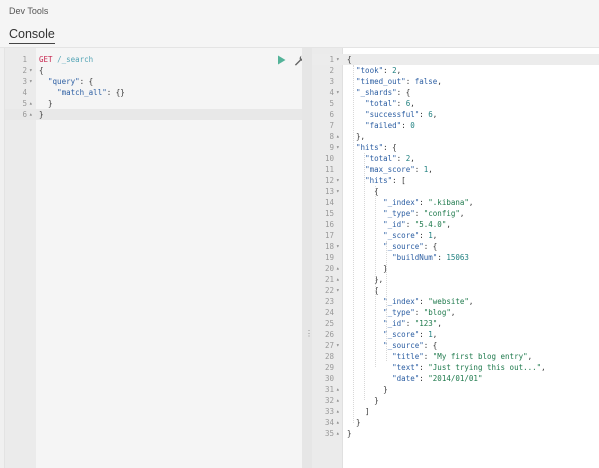 This screenshot has height=468, width=599. I want to click on line-number: 21, so click(329, 279).